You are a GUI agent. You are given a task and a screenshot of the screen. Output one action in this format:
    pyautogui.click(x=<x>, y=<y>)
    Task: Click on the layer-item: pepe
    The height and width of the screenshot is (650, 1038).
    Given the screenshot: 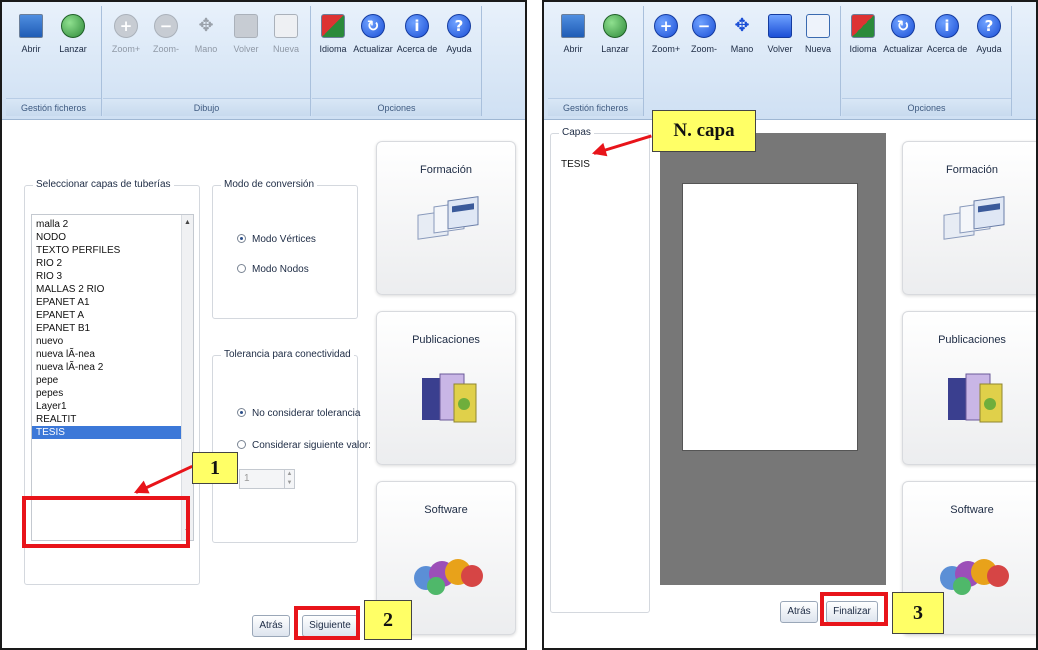 What is the action you would take?
    pyautogui.click(x=112, y=380)
    